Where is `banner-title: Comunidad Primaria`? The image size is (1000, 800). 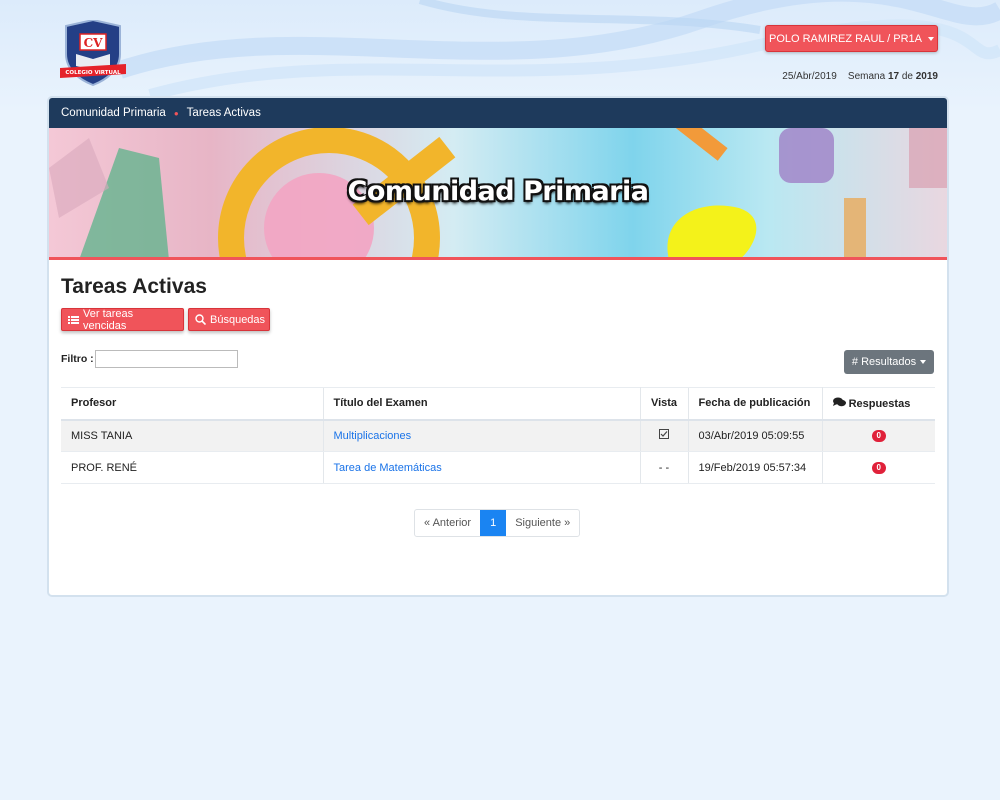 banner-title: Comunidad Primaria is located at coordinates (498, 191).